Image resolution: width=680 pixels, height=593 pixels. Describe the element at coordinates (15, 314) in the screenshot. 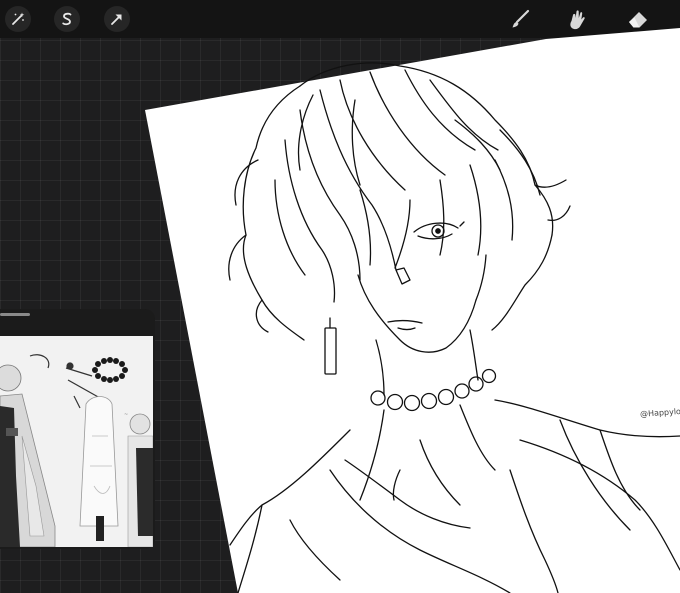

I see `reference-window-handle` at that location.